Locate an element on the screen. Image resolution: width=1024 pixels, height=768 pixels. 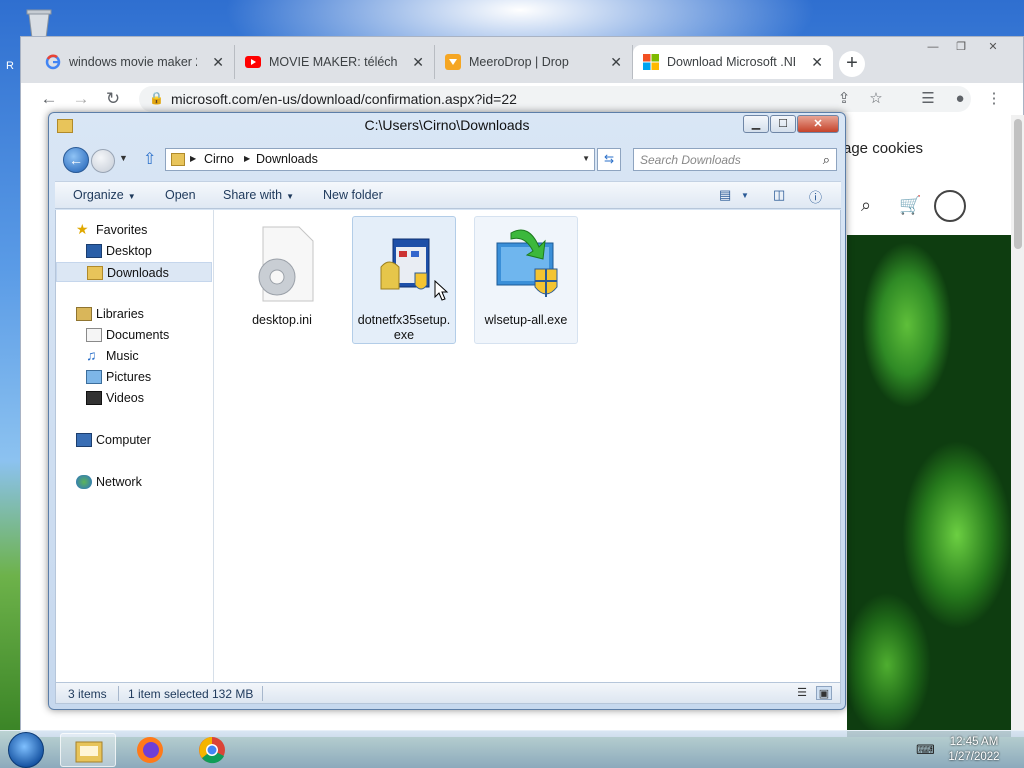
new-folder-button: New folder is located at coordinates (353, 195).